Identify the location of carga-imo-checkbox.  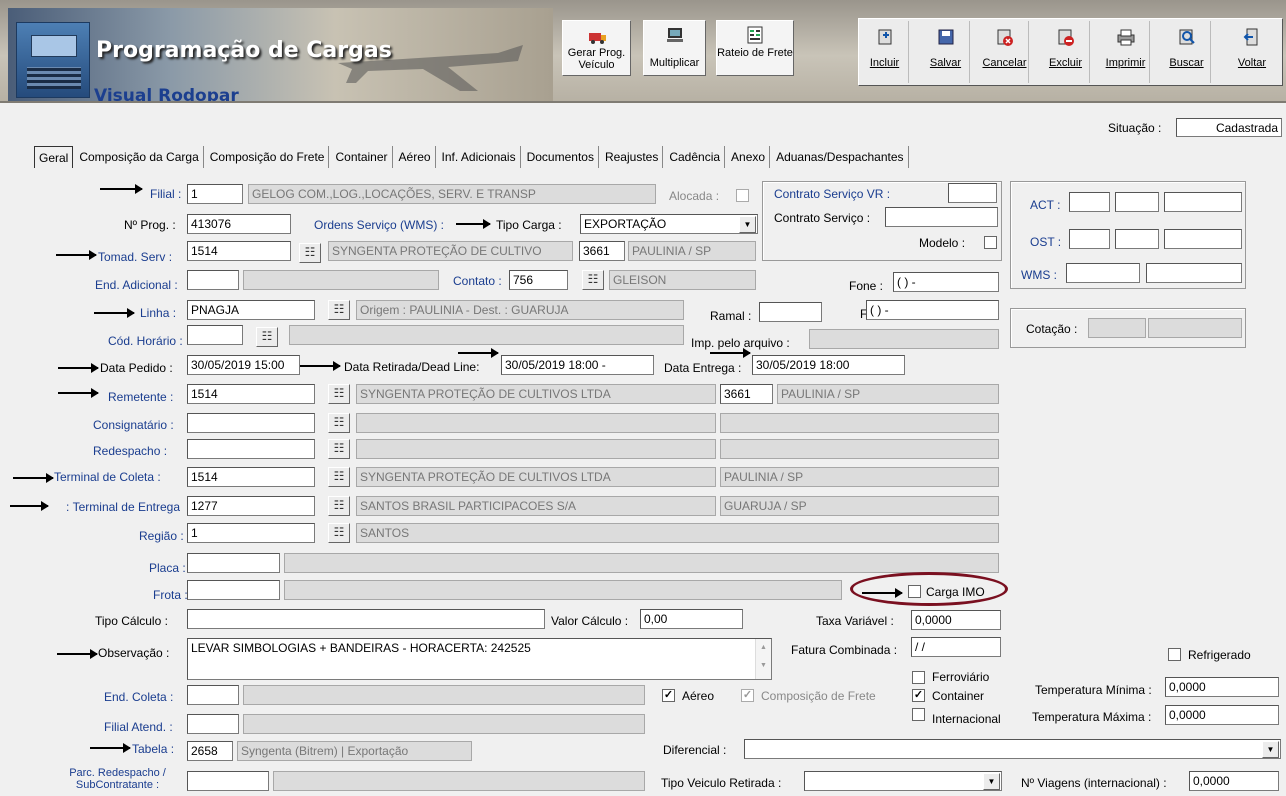
(914, 591).